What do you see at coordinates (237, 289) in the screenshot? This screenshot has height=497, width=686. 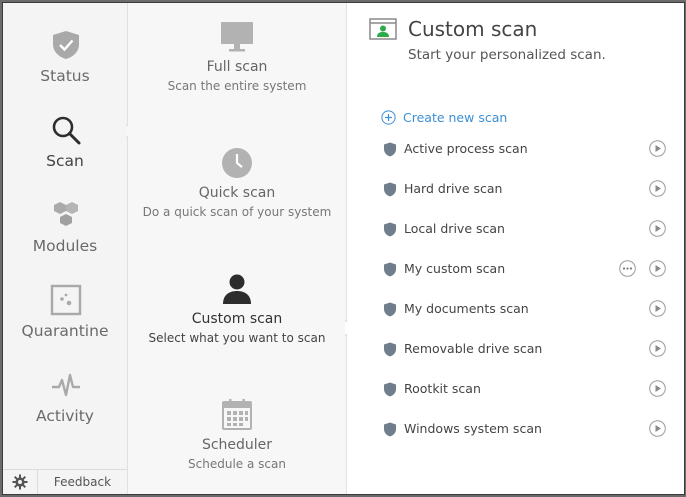 I see `user-icon` at bounding box center [237, 289].